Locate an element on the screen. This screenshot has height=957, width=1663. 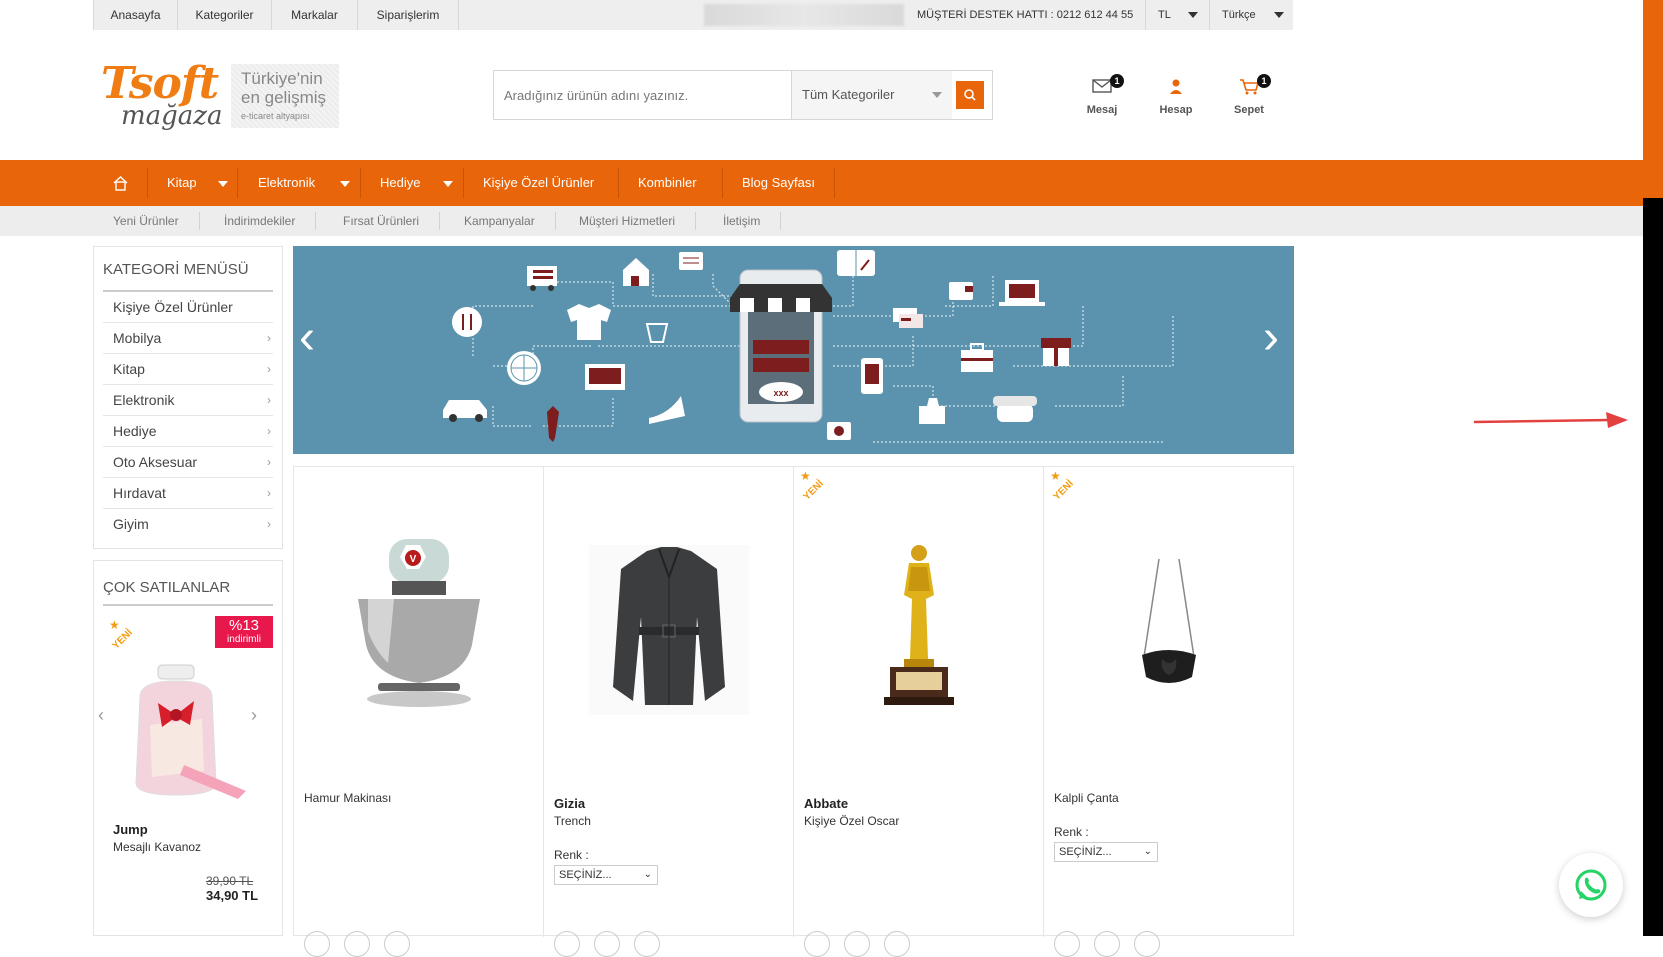
search-input is located at coordinates (643, 95).